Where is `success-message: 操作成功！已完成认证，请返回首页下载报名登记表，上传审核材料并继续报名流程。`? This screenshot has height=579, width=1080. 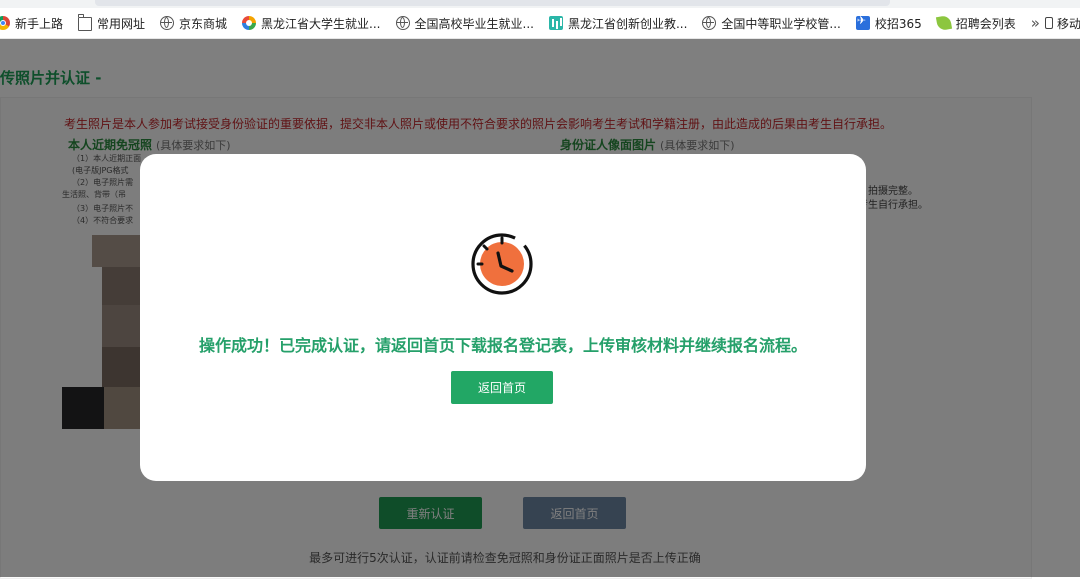 success-message: 操作成功！已完成认证，请返回首页下载报名登记表，上传审核材料并继续报名流程。 is located at coordinates (502, 345).